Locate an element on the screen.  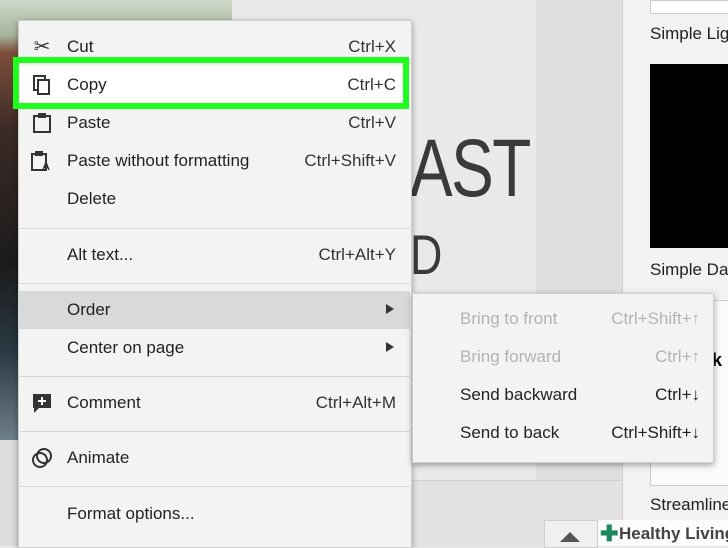
menu-item-center-on-page: Center on page is located at coordinates (214, 348).